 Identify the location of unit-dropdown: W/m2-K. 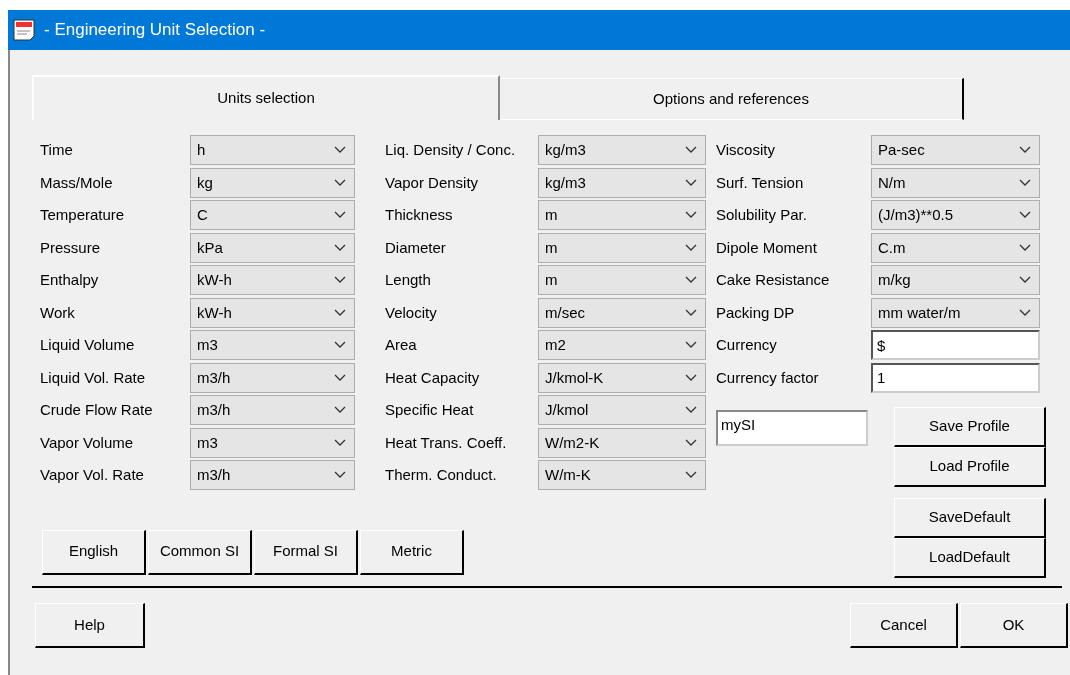
(622, 442).